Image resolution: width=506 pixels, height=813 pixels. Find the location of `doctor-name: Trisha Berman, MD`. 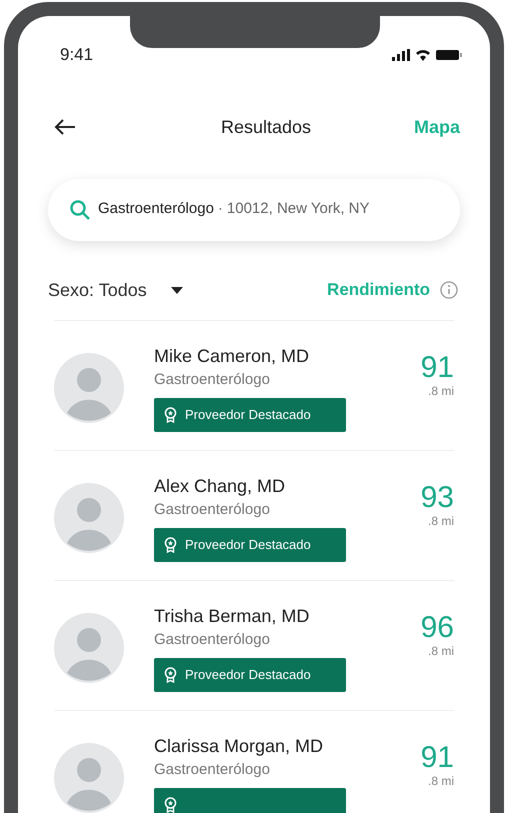

doctor-name: Trisha Berman, MD is located at coordinates (232, 615).